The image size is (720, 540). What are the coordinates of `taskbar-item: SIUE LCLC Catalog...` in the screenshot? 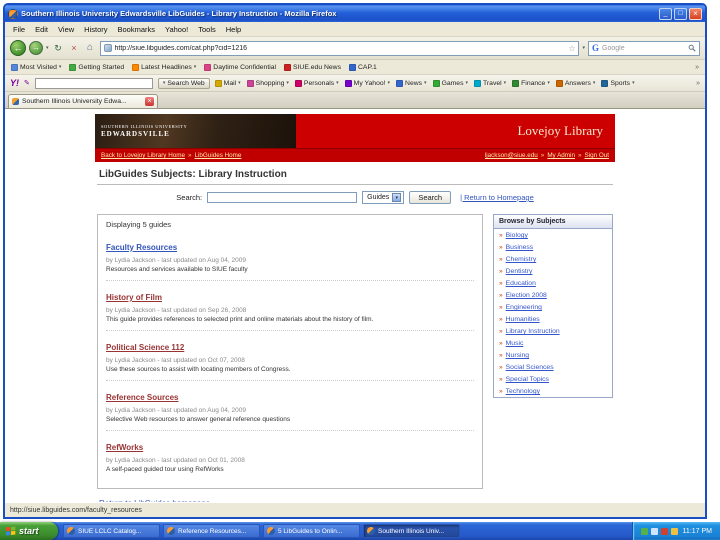 It's located at (111, 531).